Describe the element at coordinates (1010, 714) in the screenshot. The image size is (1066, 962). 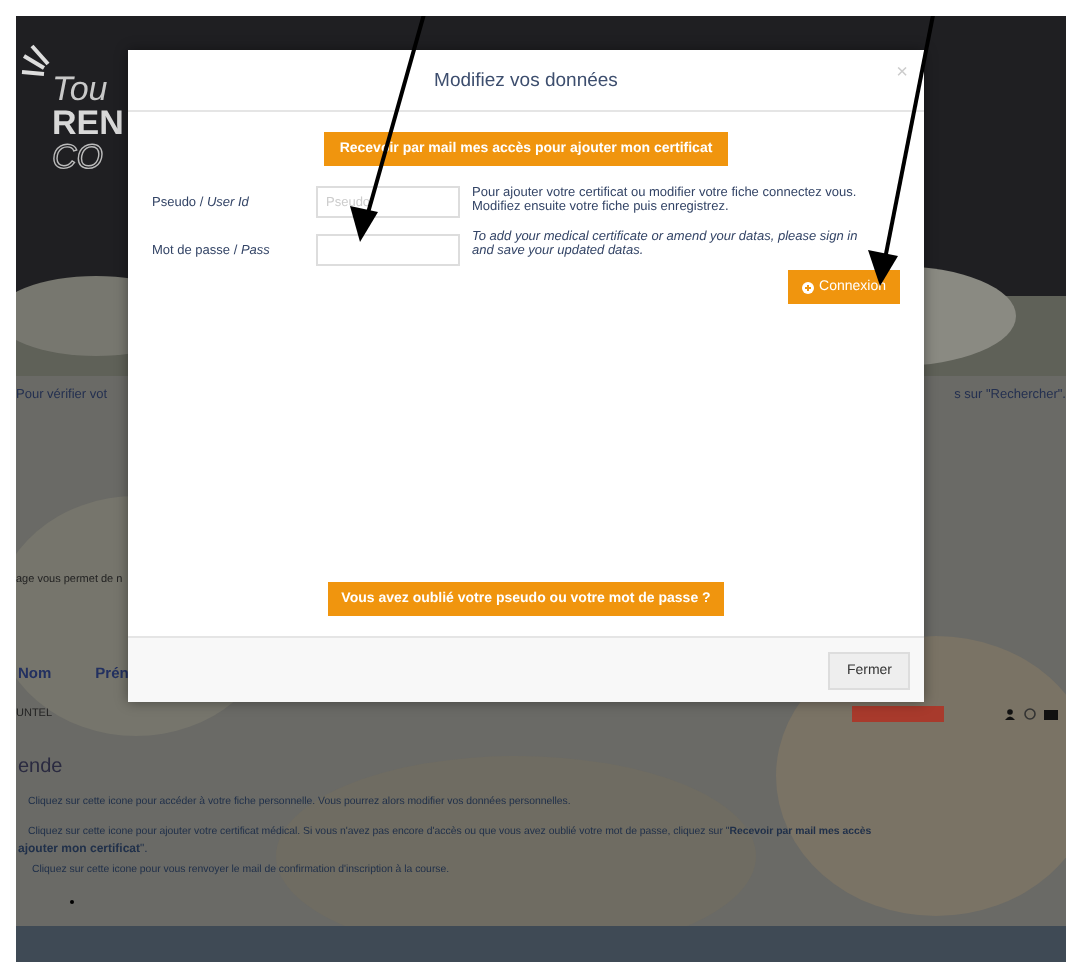
I see `person-icon` at that location.